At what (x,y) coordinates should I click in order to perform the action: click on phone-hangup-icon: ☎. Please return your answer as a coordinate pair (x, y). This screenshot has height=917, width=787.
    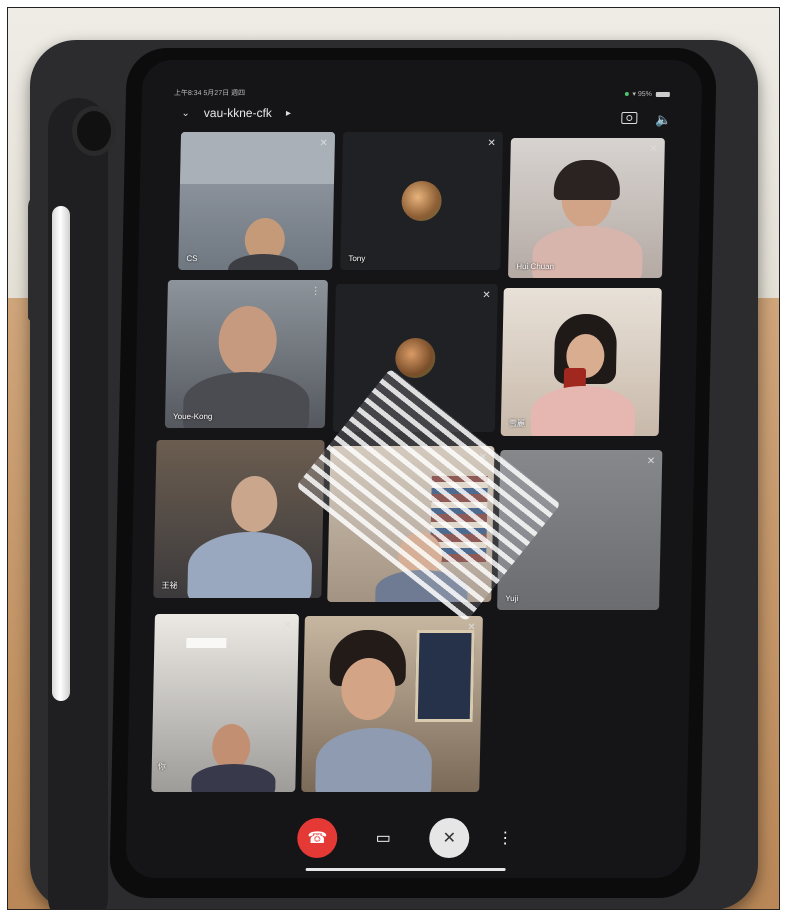
    Looking at the image, I should click on (317, 838).